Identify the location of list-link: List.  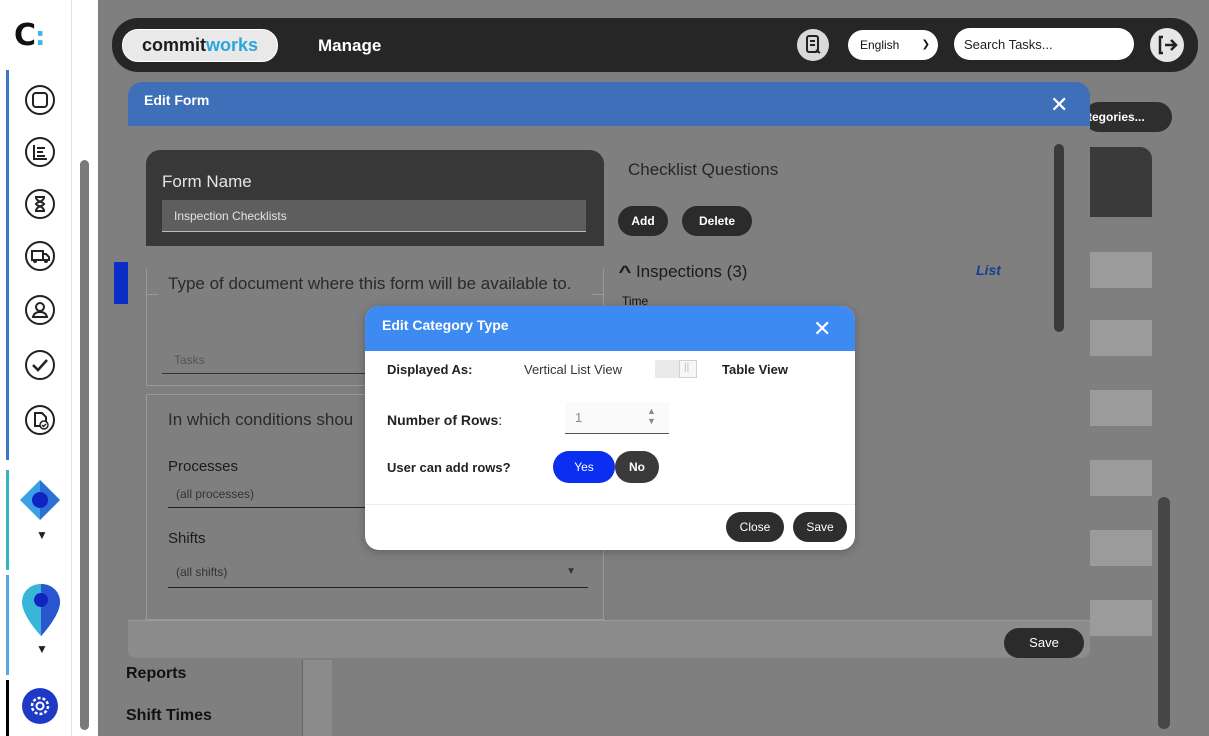
(988, 270).